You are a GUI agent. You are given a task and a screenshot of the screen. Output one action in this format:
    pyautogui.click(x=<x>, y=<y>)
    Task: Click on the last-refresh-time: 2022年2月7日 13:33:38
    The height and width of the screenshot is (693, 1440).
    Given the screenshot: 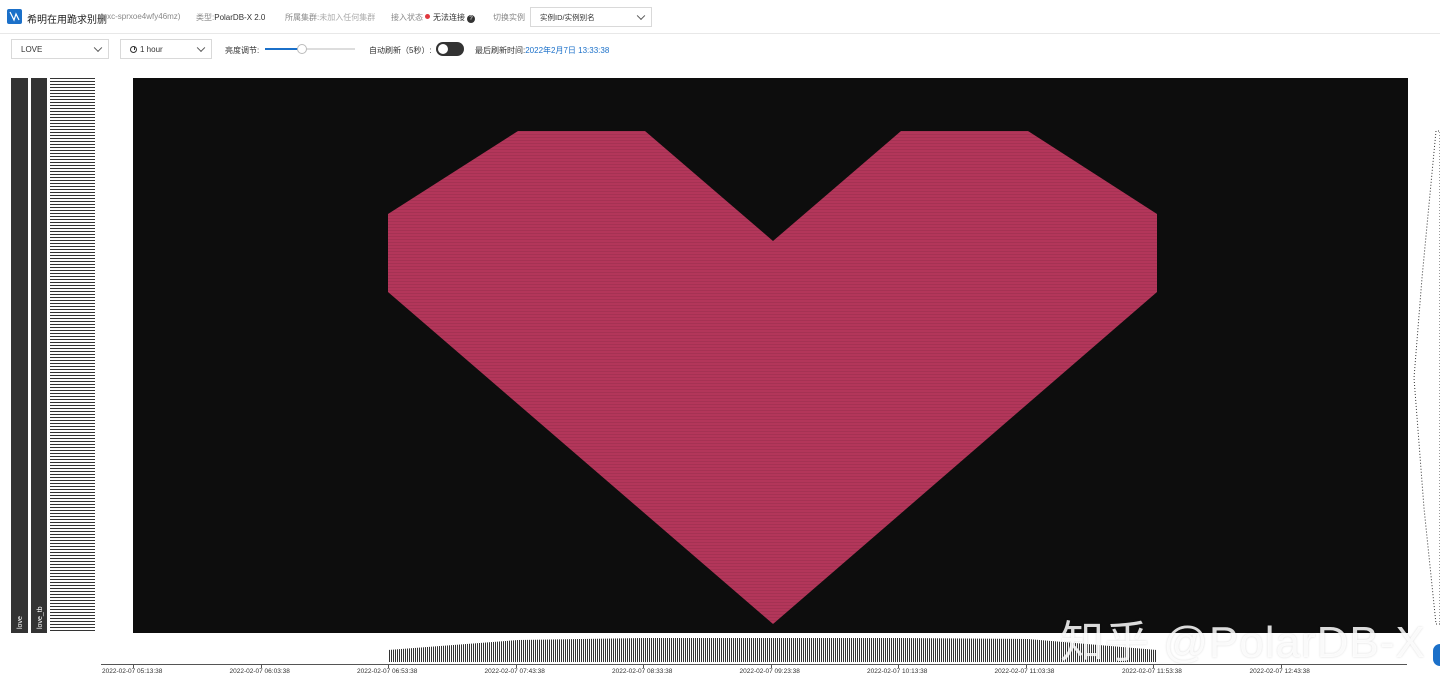 What is the action you would take?
    pyautogui.click(x=567, y=50)
    